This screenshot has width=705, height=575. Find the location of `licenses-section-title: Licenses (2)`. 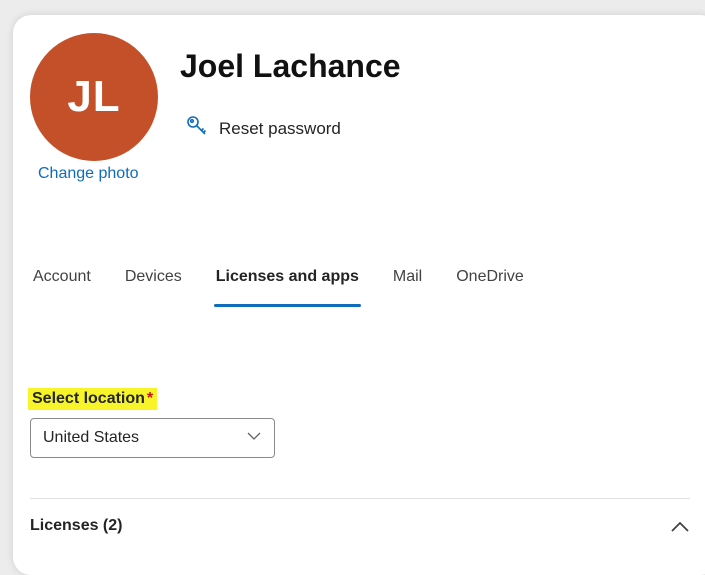

licenses-section-title: Licenses (2) is located at coordinates (76, 525).